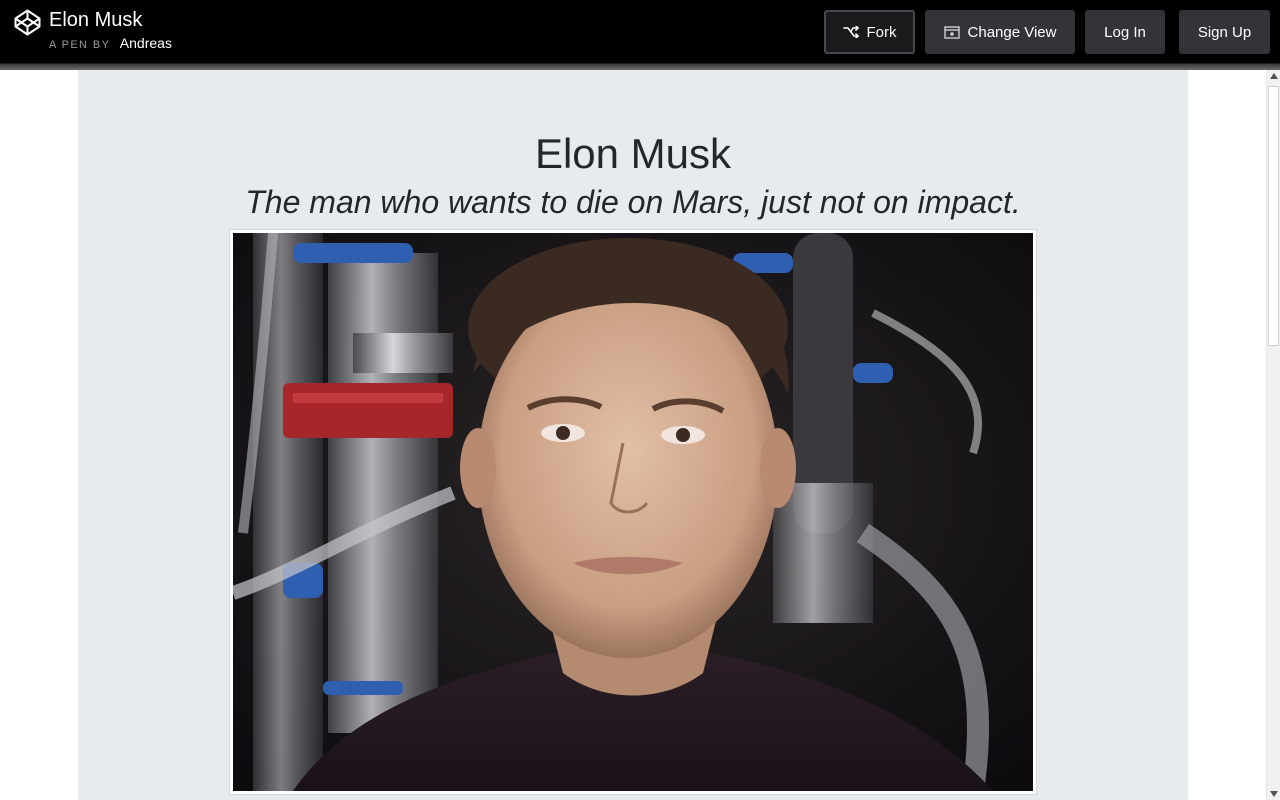 The image size is (1280, 800). Describe the element at coordinates (96, 20) in the screenshot. I see `pen-title: Elon Musk` at that location.